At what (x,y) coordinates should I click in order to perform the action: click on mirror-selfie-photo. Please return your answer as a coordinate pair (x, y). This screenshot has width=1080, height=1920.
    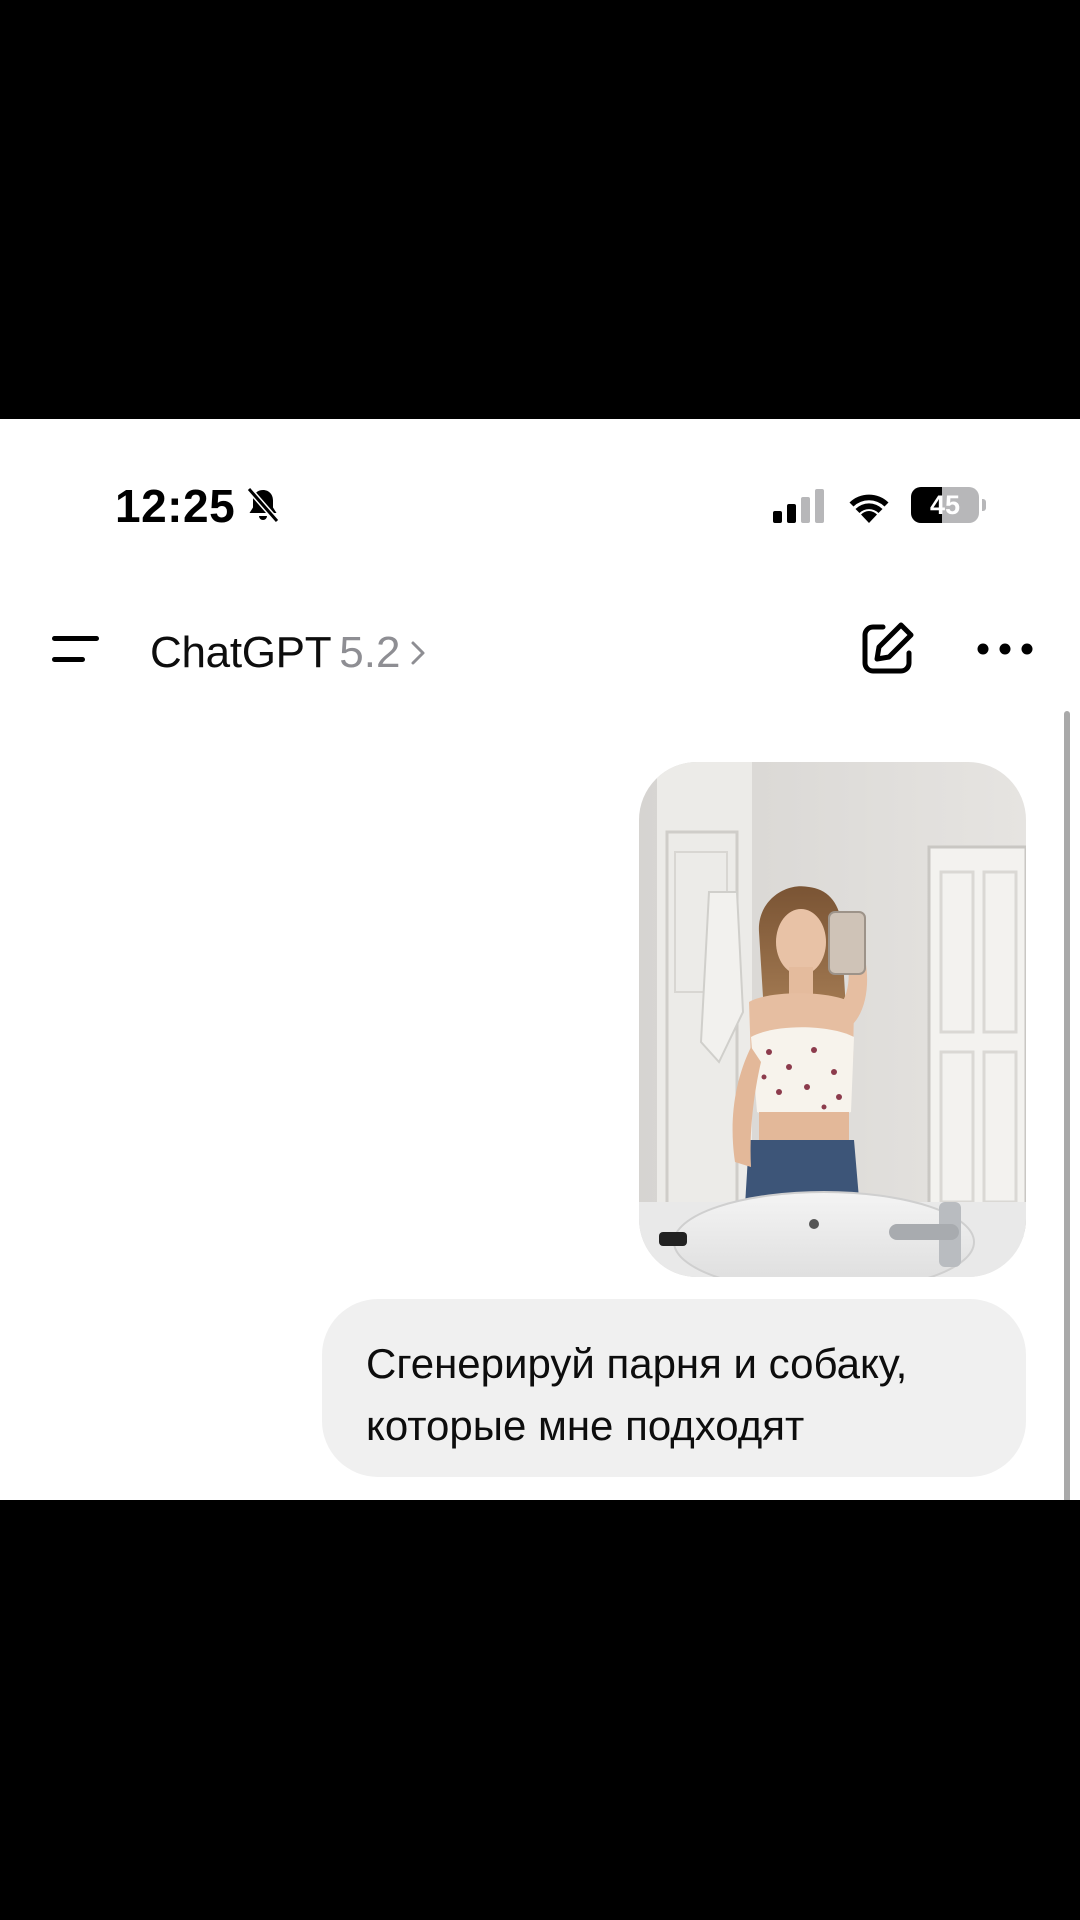
    Looking at the image, I should click on (832, 1019).